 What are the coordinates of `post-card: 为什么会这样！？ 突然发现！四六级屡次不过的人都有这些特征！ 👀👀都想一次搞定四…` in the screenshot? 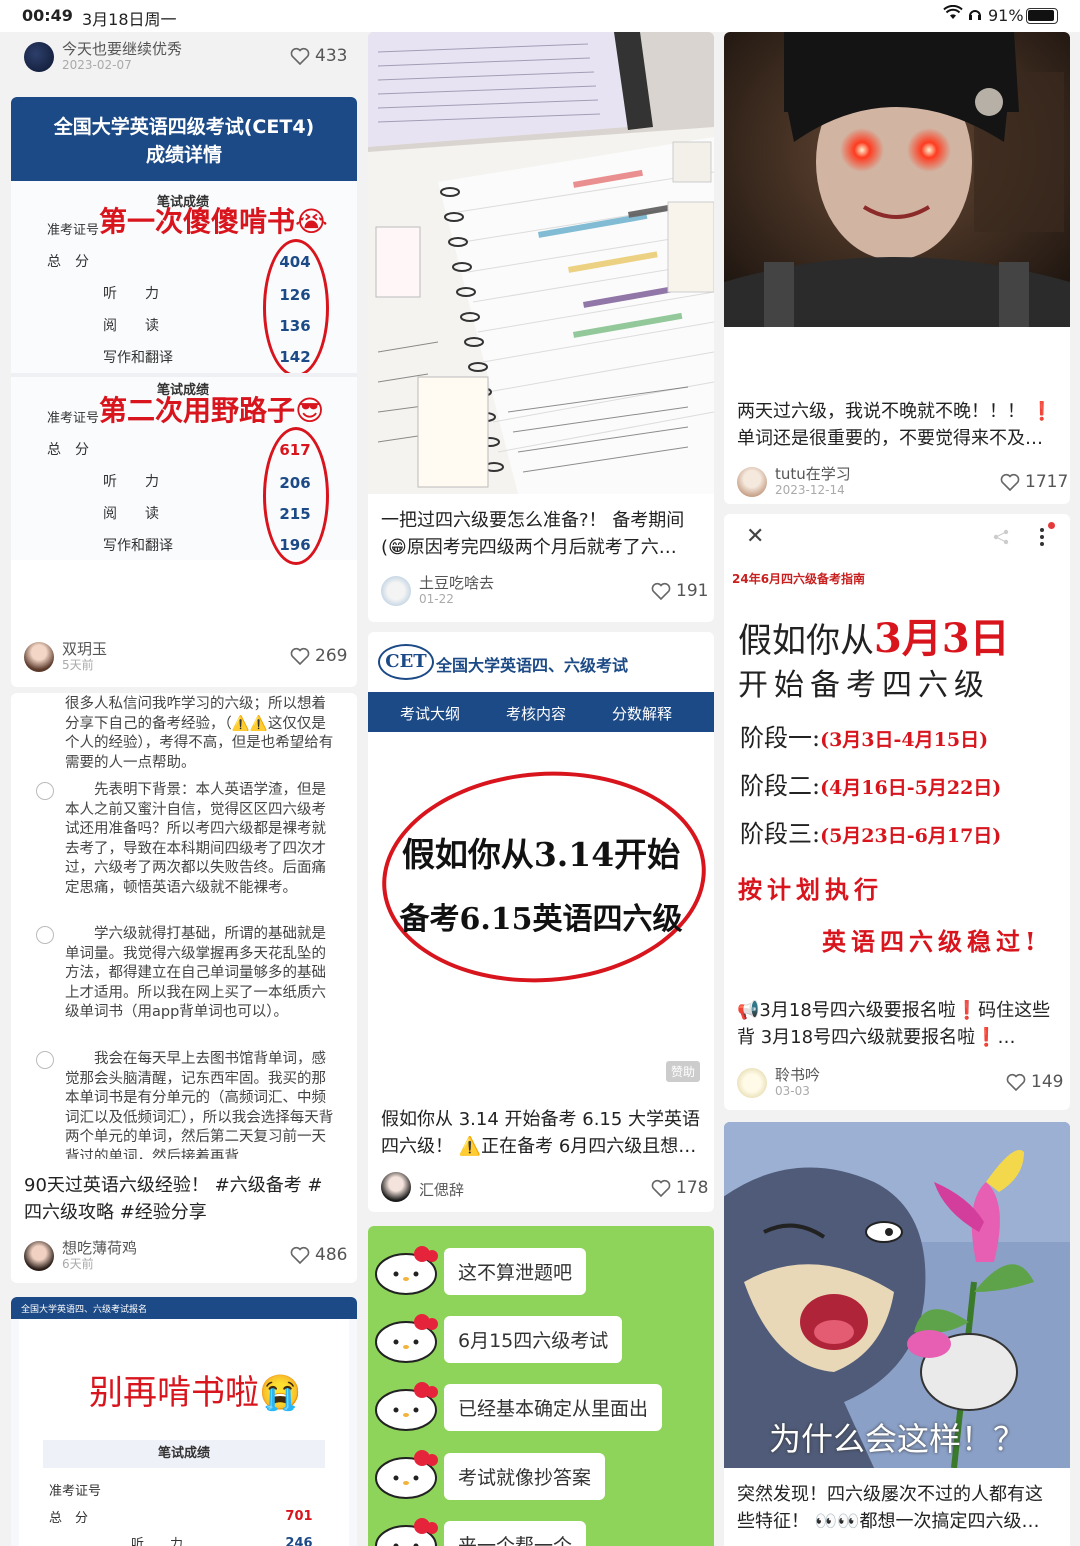 It's located at (897, 1334).